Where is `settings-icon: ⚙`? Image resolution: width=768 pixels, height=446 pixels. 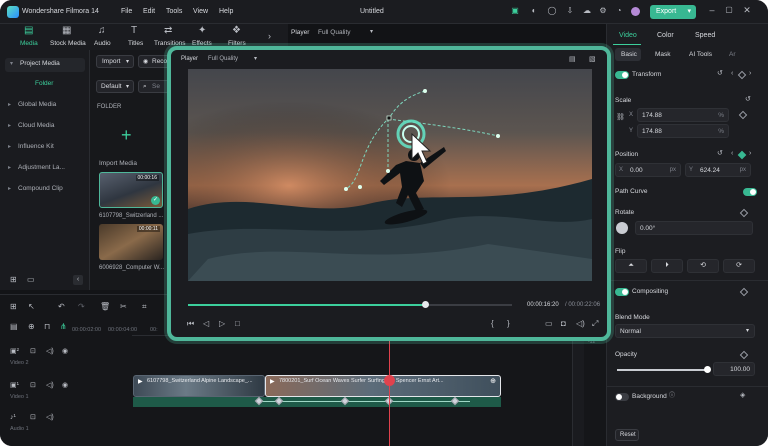 settings-icon: ⚙ is located at coordinates (603, 11).